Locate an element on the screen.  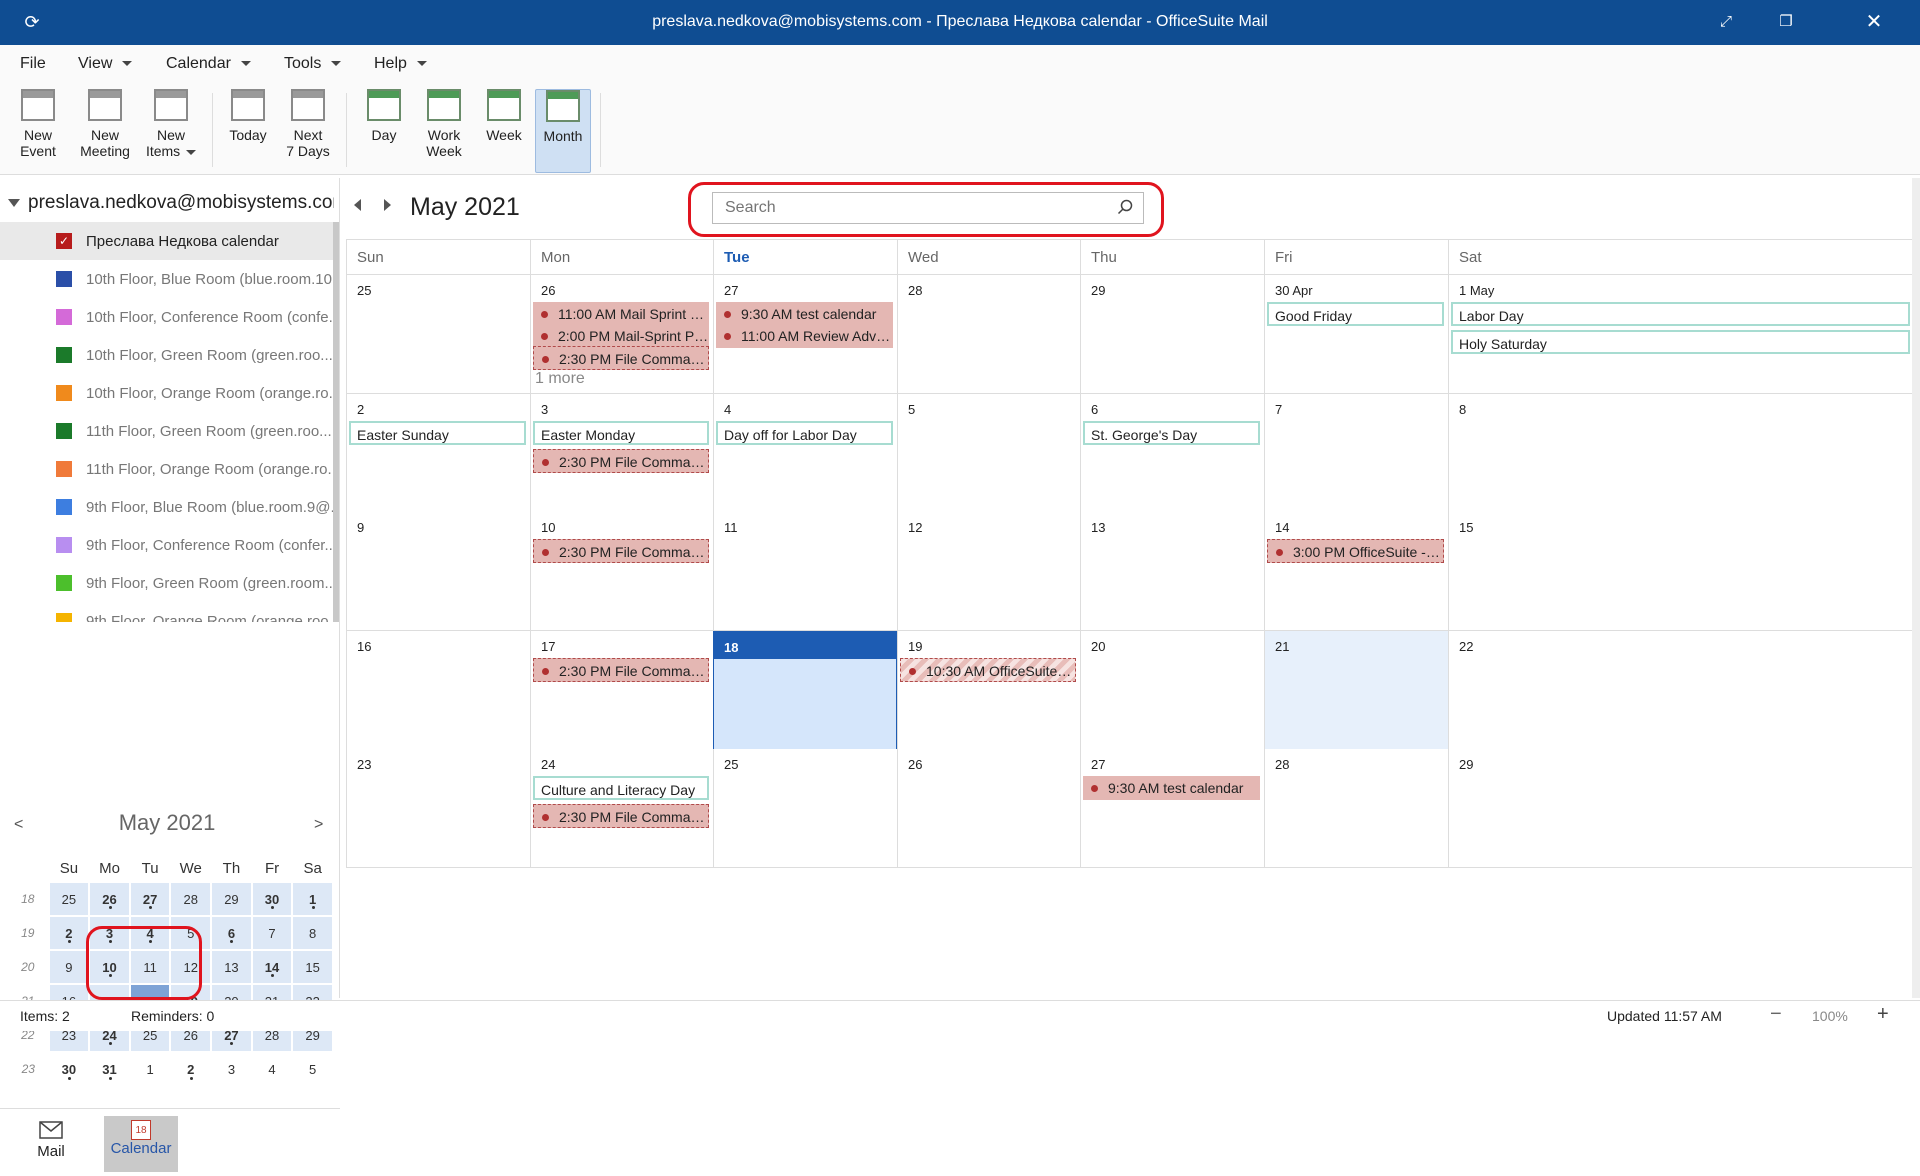
account-header: preslava.nedkova@mobisystems.com is located at coordinates (171, 203).